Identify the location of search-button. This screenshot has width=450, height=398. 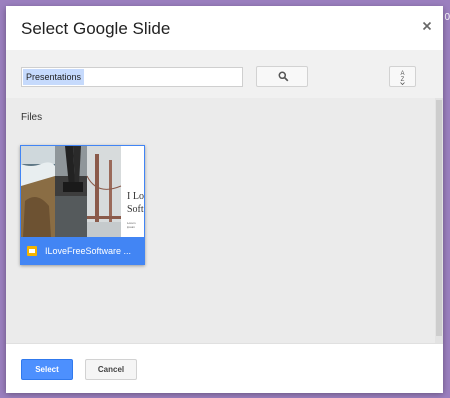
(282, 76).